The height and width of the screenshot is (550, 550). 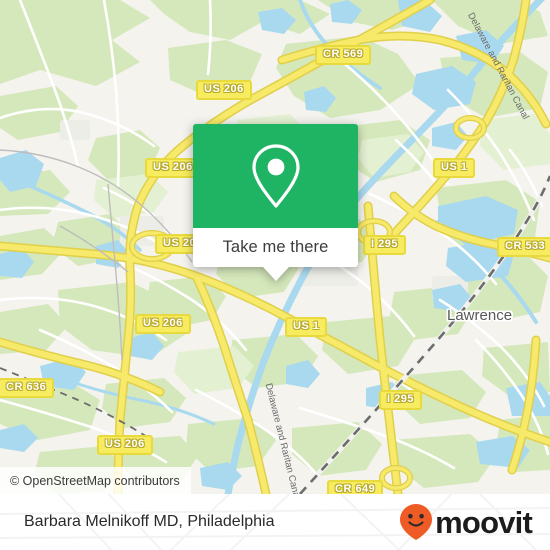 I want to click on road-shield-cr636: CR 636, so click(x=27, y=388).